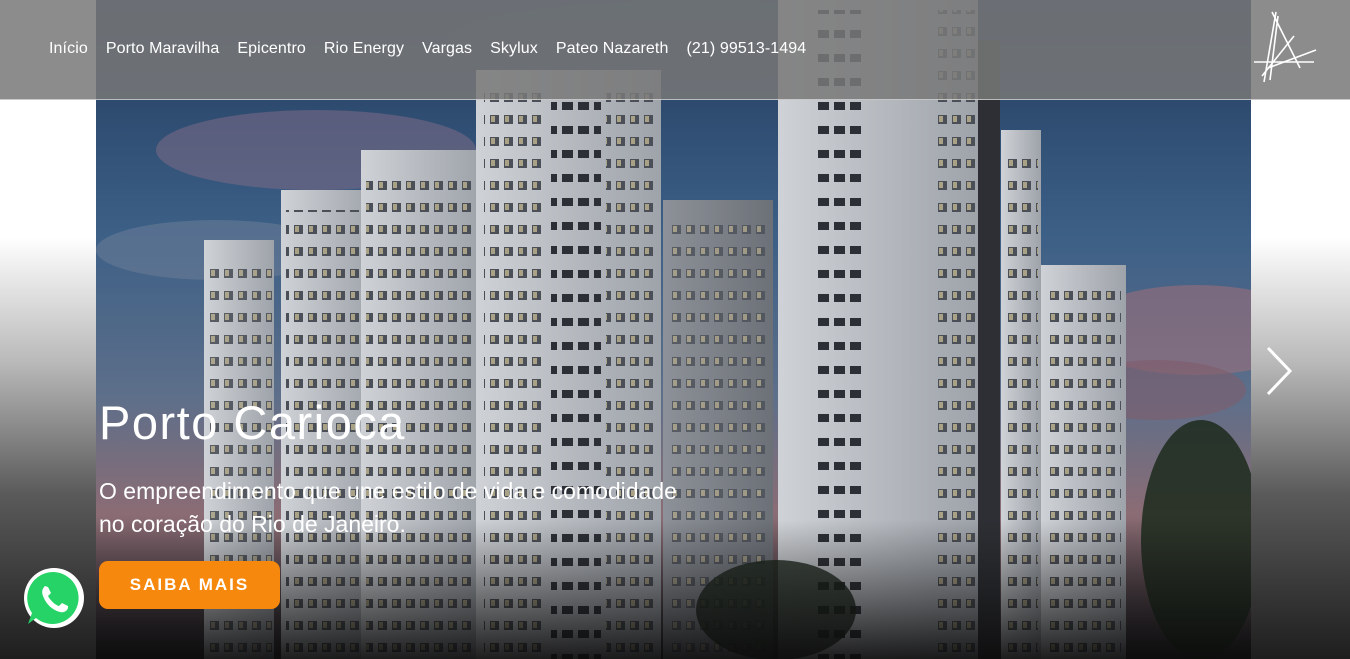 Image resolution: width=1350 pixels, height=659 pixels. Describe the element at coordinates (271, 49) in the screenshot. I see `nav-item-epicentro: Epicentro` at that location.